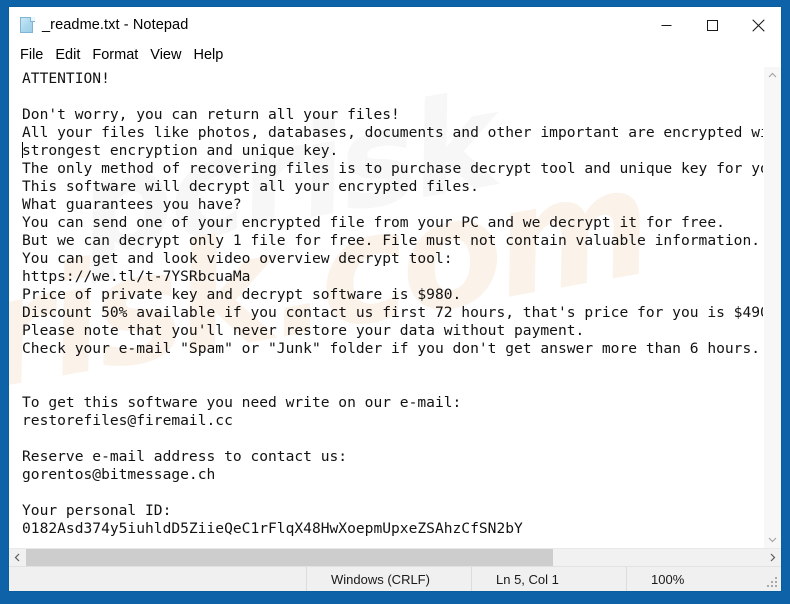 The height and width of the screenshot is (604, 790). What do you see at coordinates (772, 539) in the screenshot?
I see `chevron-down-icon` at bounding box center [772, 539].